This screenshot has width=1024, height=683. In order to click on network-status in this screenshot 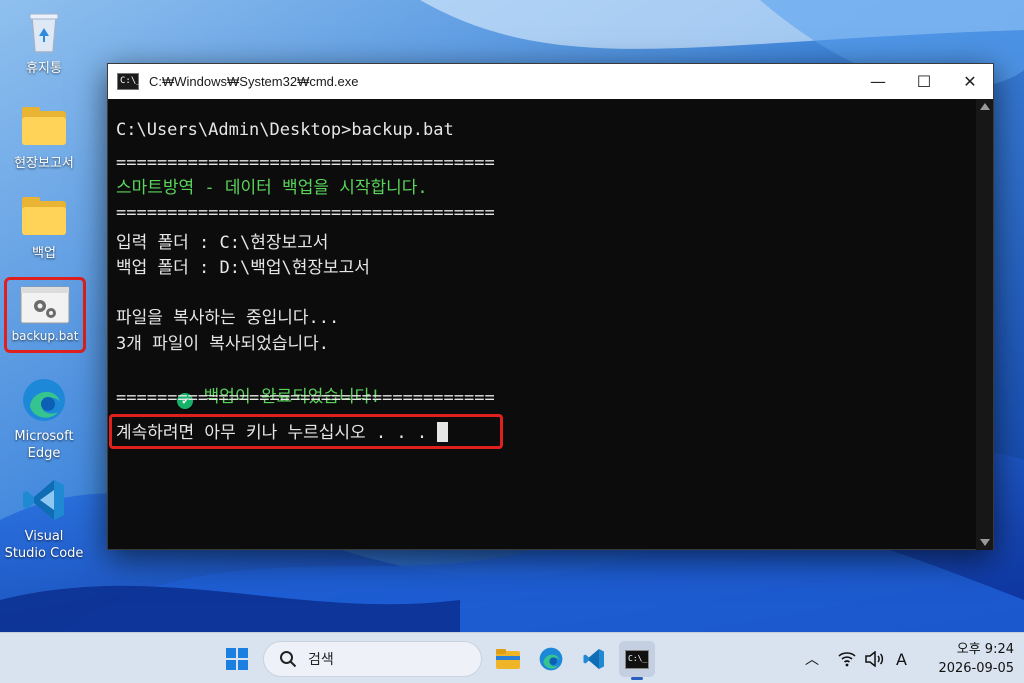, I will do `click(847, 659)`.